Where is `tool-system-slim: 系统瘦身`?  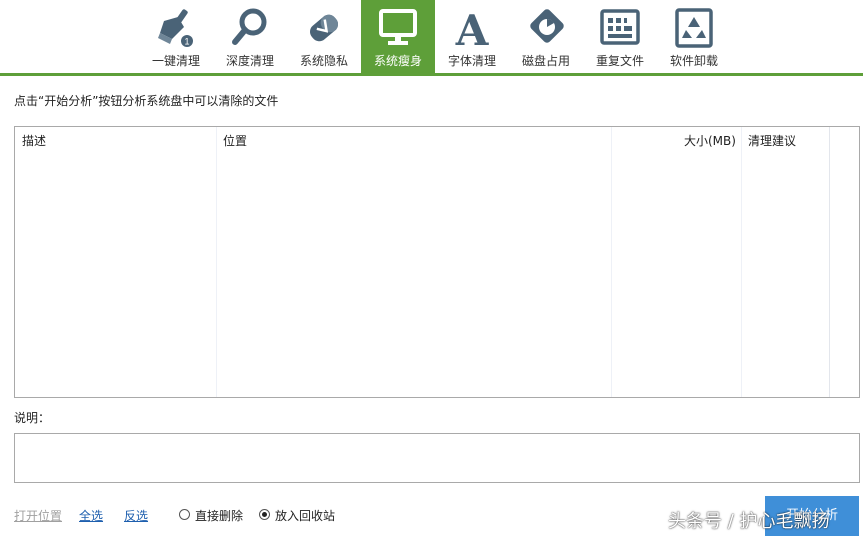 tool-system-slim: 系统瘦身 is located at coordinates (398, 36).